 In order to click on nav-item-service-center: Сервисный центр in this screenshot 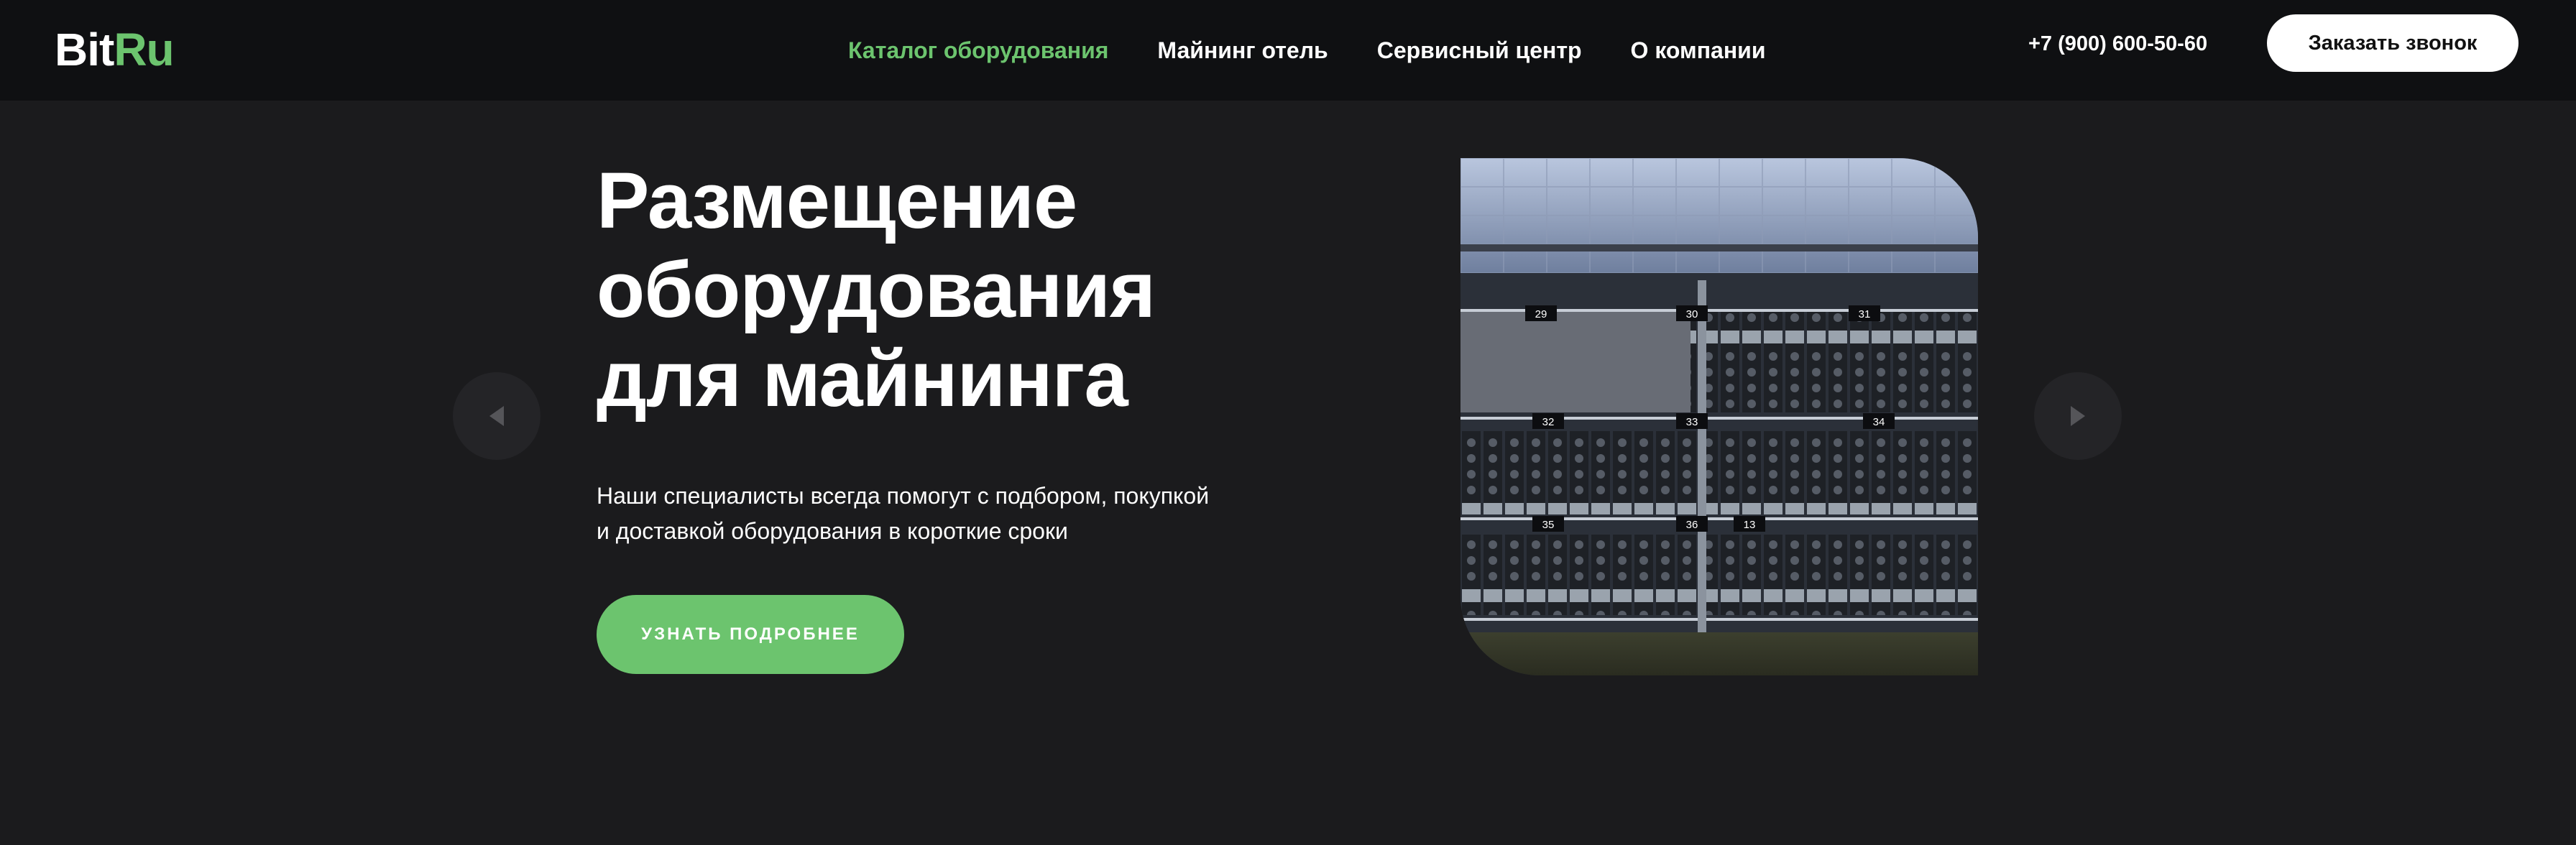, I will do `click(1479, 51)`.